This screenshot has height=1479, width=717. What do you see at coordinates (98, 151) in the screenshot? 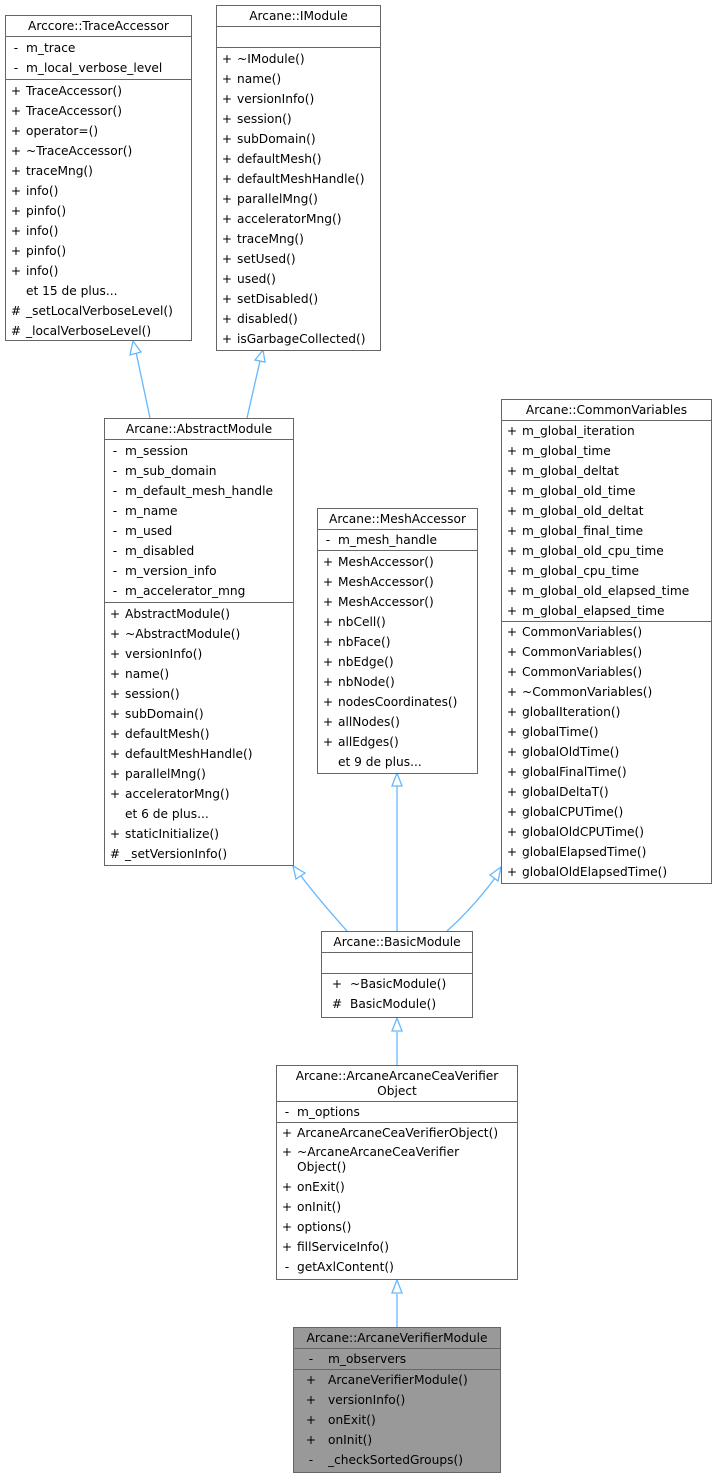
I see `method-row: + ~TraceAccessor()` at bounding box center [98, 151].